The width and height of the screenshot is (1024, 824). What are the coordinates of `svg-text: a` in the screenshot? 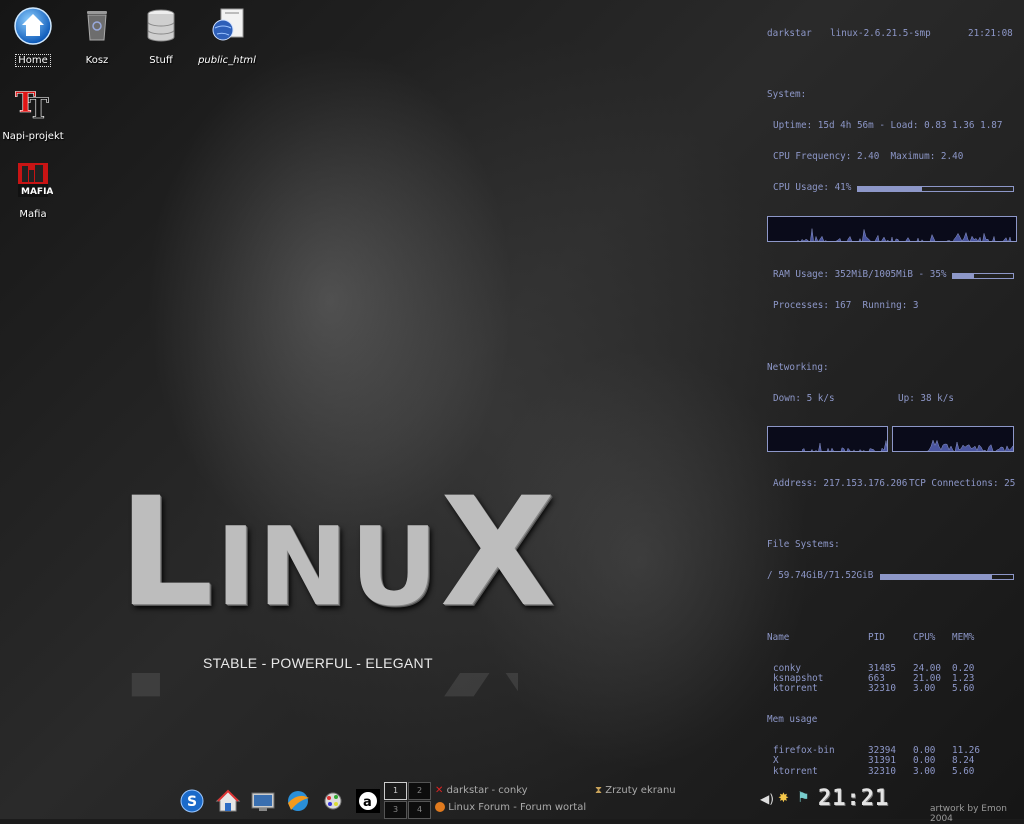 It's located at (367, 802).